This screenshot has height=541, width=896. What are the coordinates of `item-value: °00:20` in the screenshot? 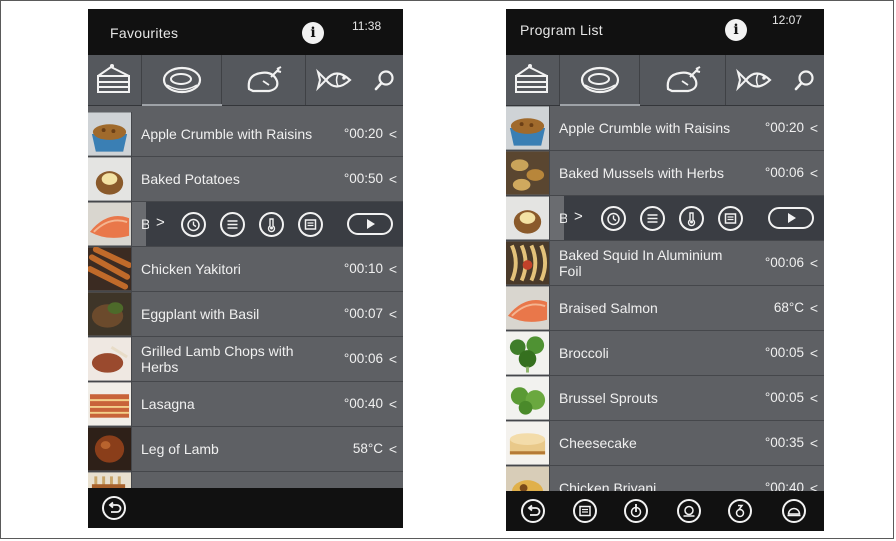 It's located at (784, 127).